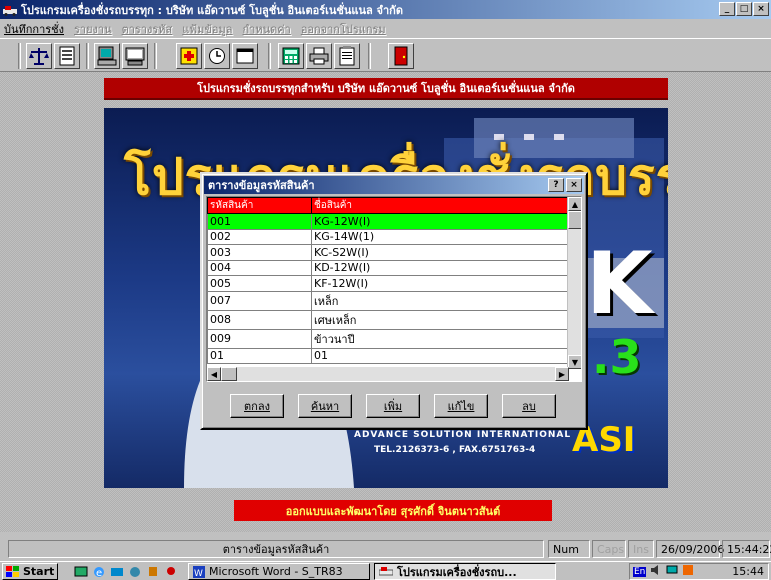 The height and width of the screenshot is (580, 771). I want to click on edit-button: แก้ไข, so click(461, 406).